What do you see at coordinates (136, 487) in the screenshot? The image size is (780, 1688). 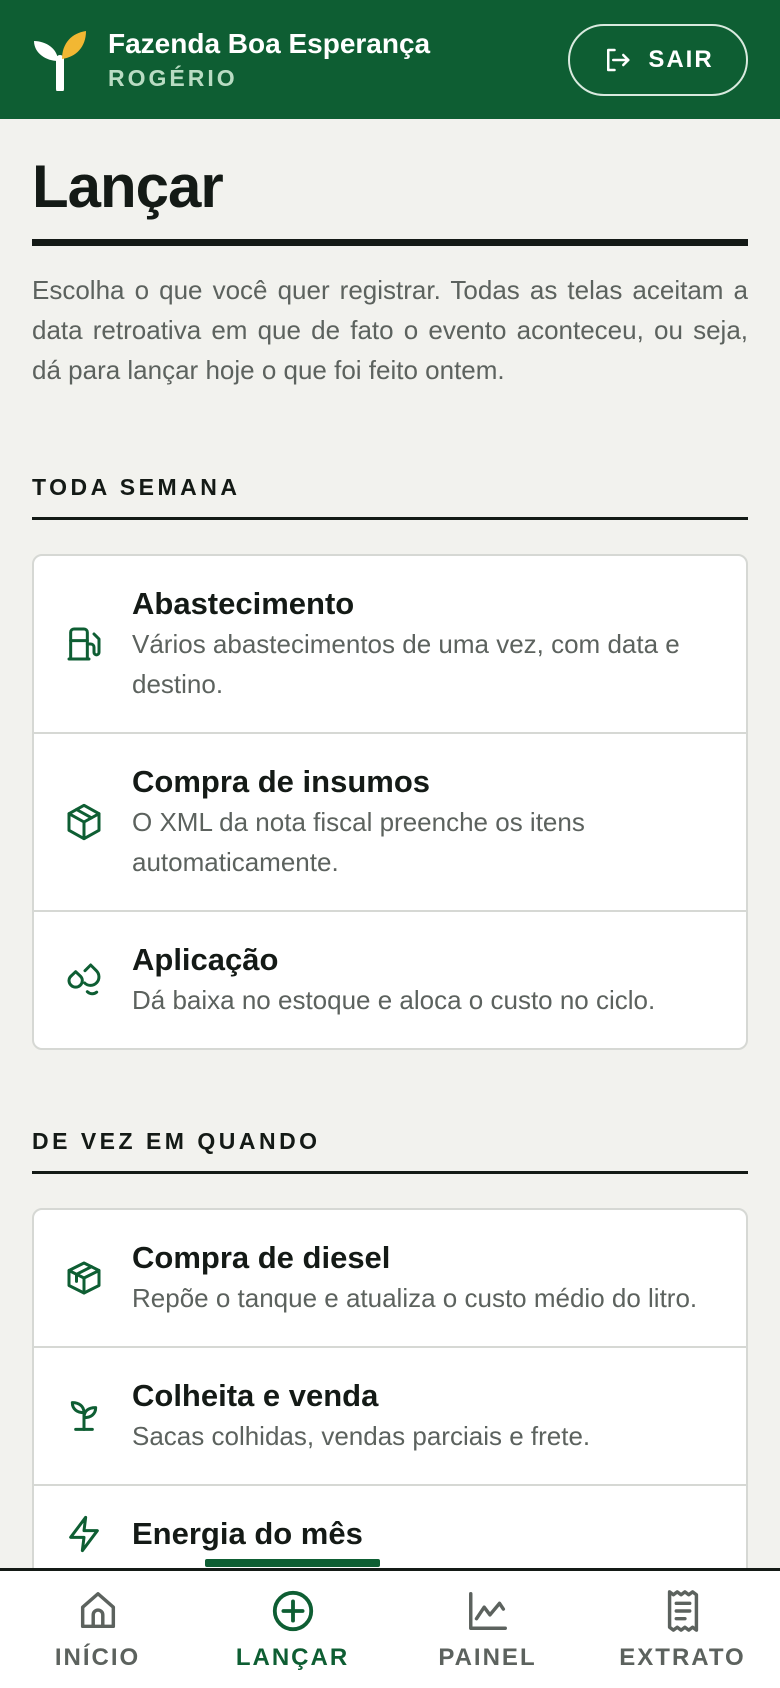 I see `section-heading: TODA SEMANA` at bounding box center [136, 487].